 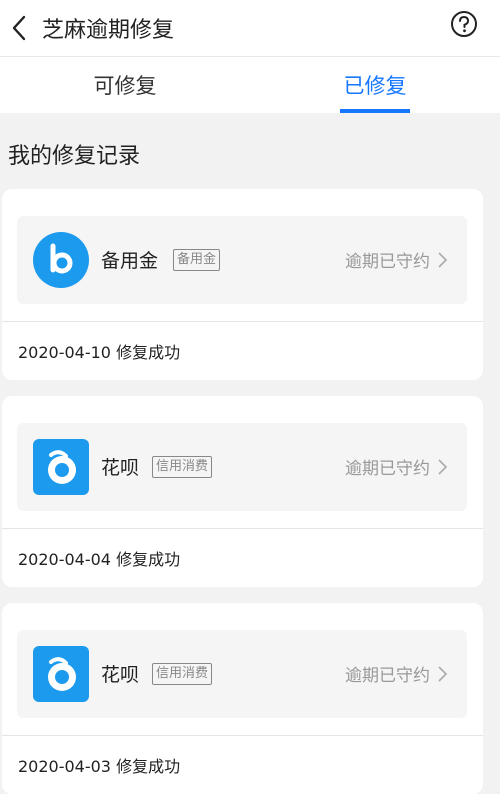 What do you see at coordinates (108, 30) in the screenshot?
I see `page-title: 芝麻逾期修复` at bounding box center [108, 30].